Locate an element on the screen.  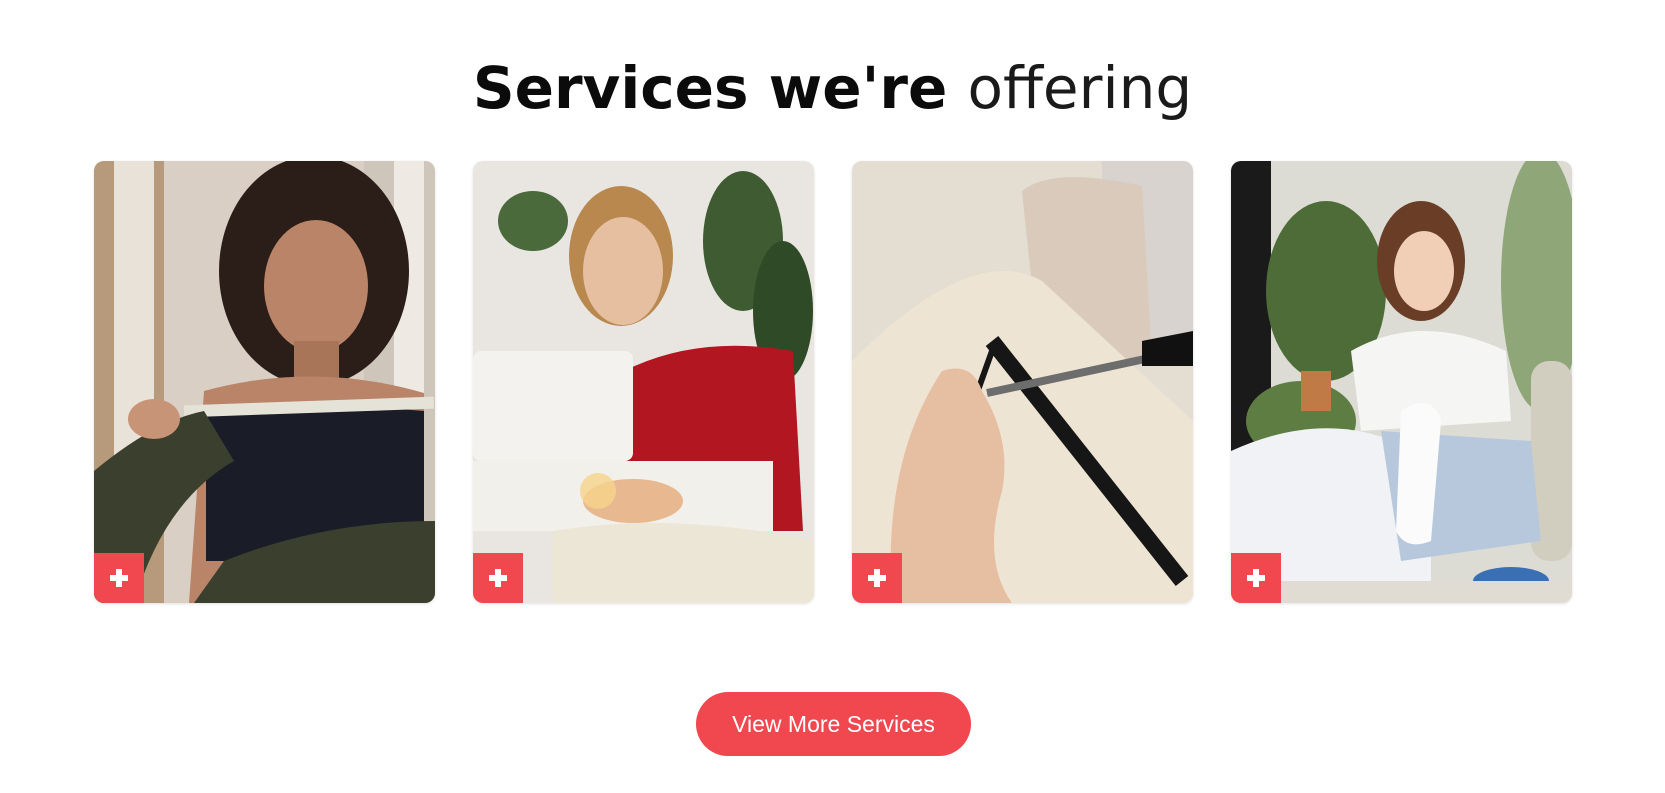
woman-at-sewing-machine-photo is located at coordinates (643, 382).